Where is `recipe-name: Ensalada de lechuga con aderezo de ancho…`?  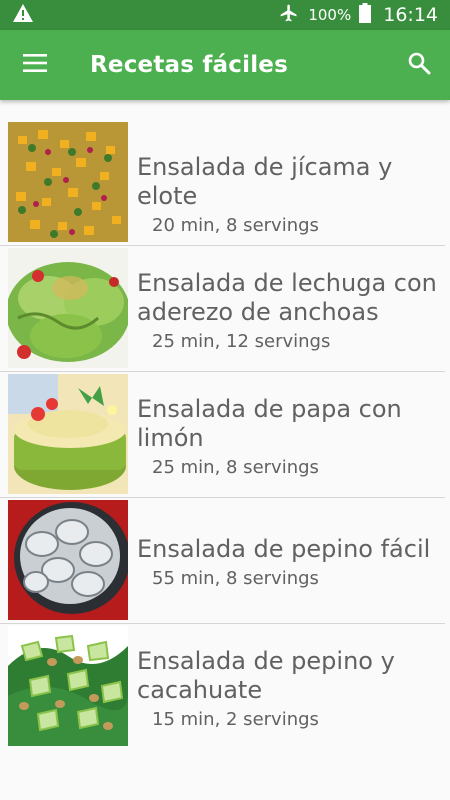
recipe-name: Ensalada de lechuga con aderezo de ancho… is located at coordinates (287, 297).